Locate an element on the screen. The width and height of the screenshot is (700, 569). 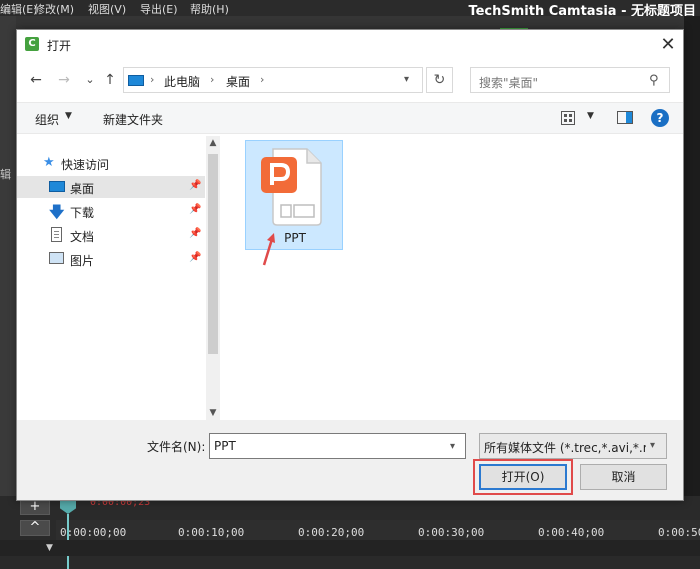
annotation-arrow-icon is located at coordinates (268, 249).